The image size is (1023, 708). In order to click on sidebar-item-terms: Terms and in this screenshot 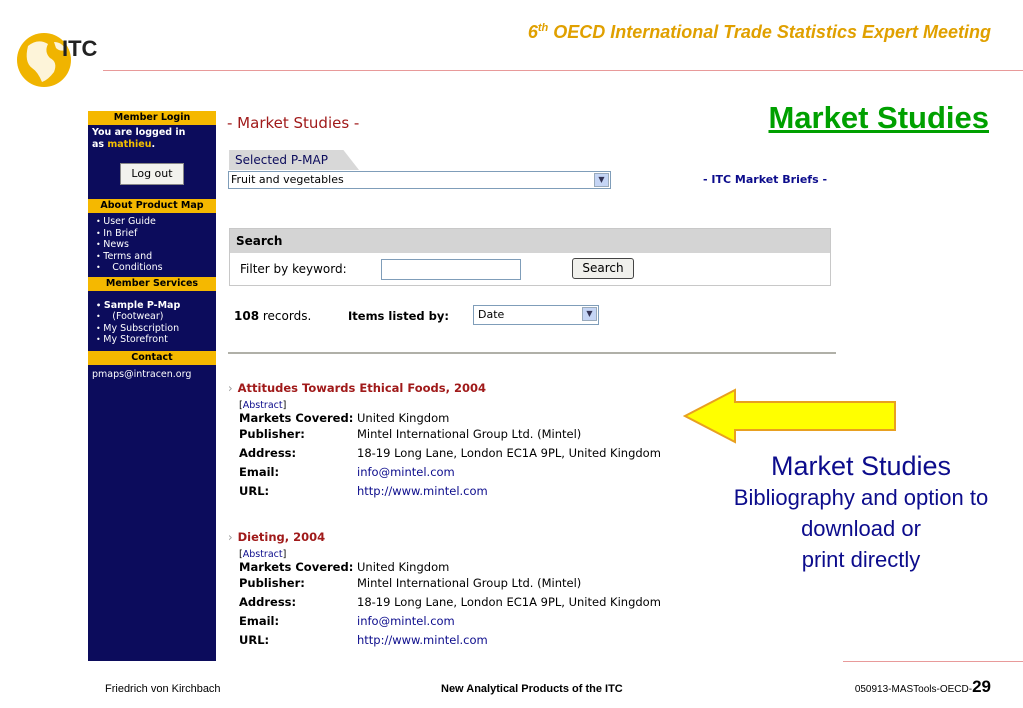, I will do `click(154, 257)`.